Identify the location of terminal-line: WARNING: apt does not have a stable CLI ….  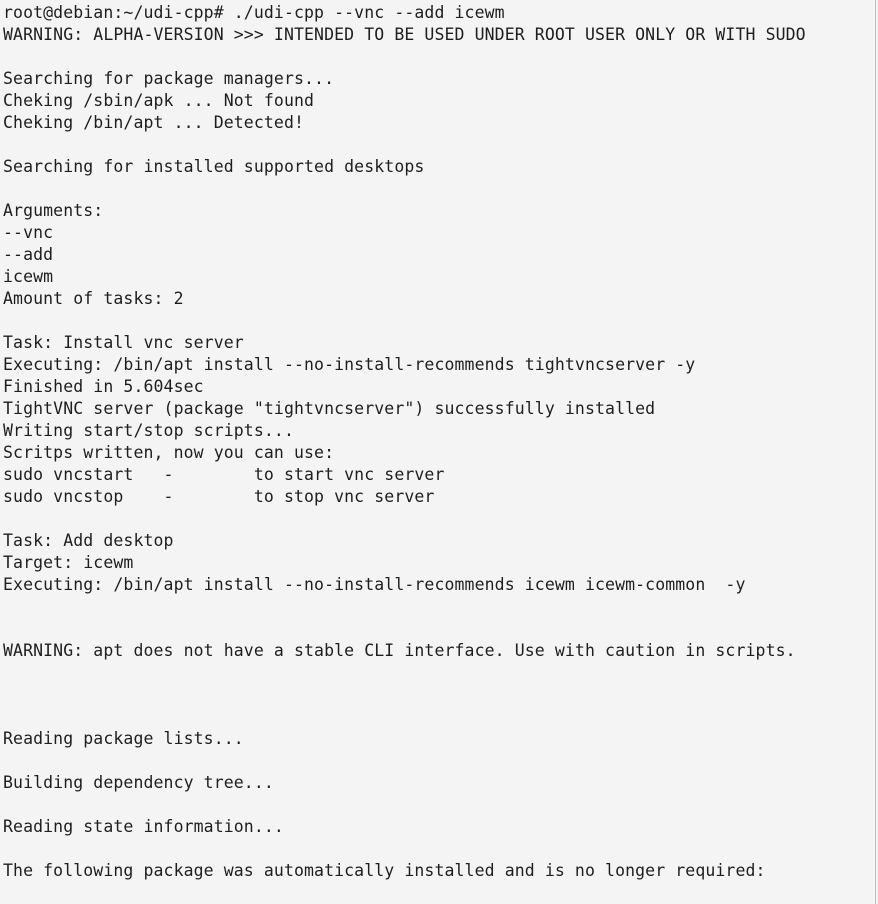
(399, 650).